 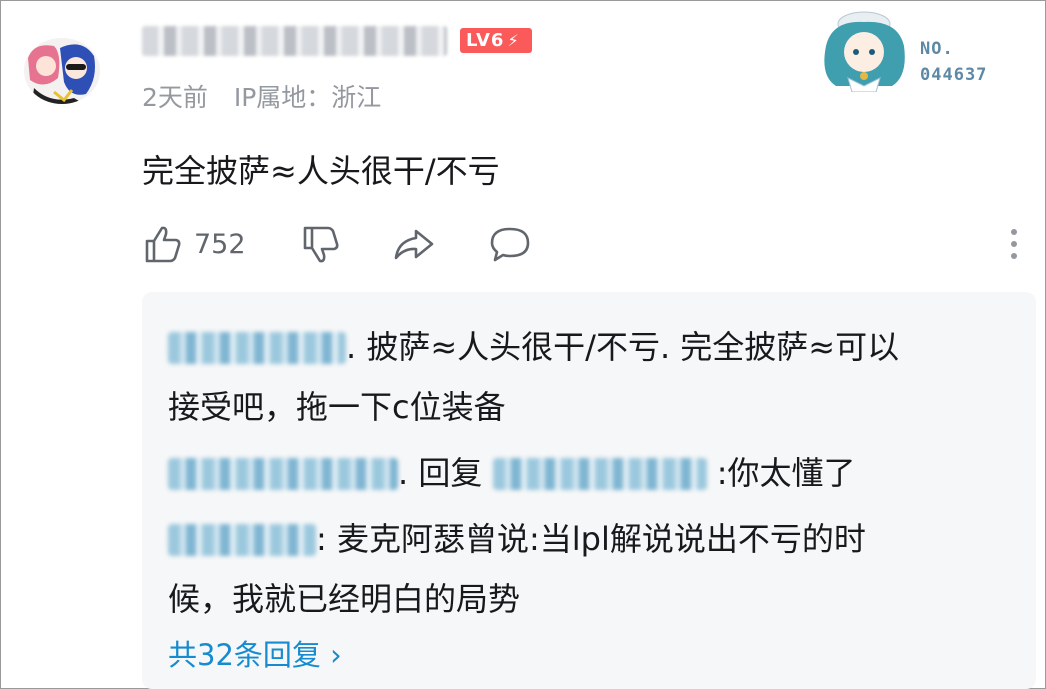 What do you see at coordinates (344, 599) in the screenshot?
I see `reply-item-continuation: 候，我就已经明白的局势` at bounding box center [344, 599].